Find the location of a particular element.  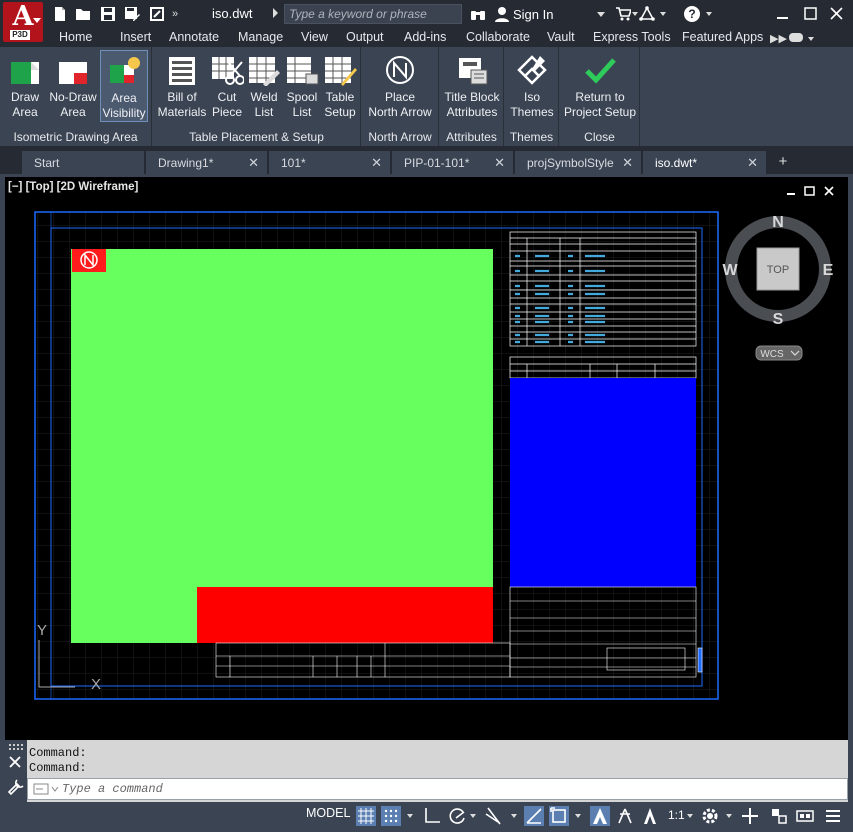

viewcube: TOP N S E W WCS is located at coordinates (778, 287).